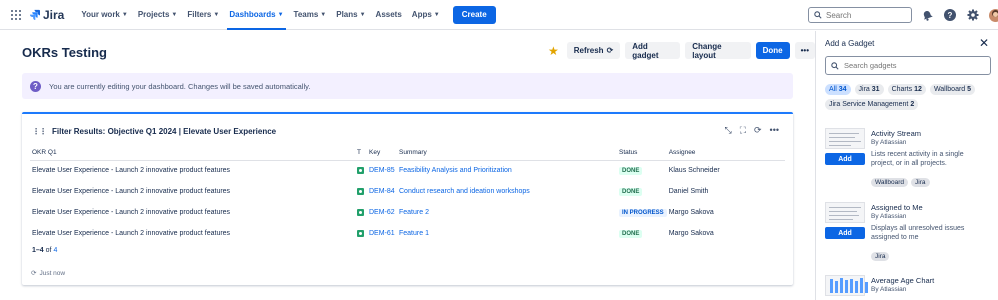  Describe the element at coordinates (361, 153) in the screenshot. I see `column-header-type: T` at that location.